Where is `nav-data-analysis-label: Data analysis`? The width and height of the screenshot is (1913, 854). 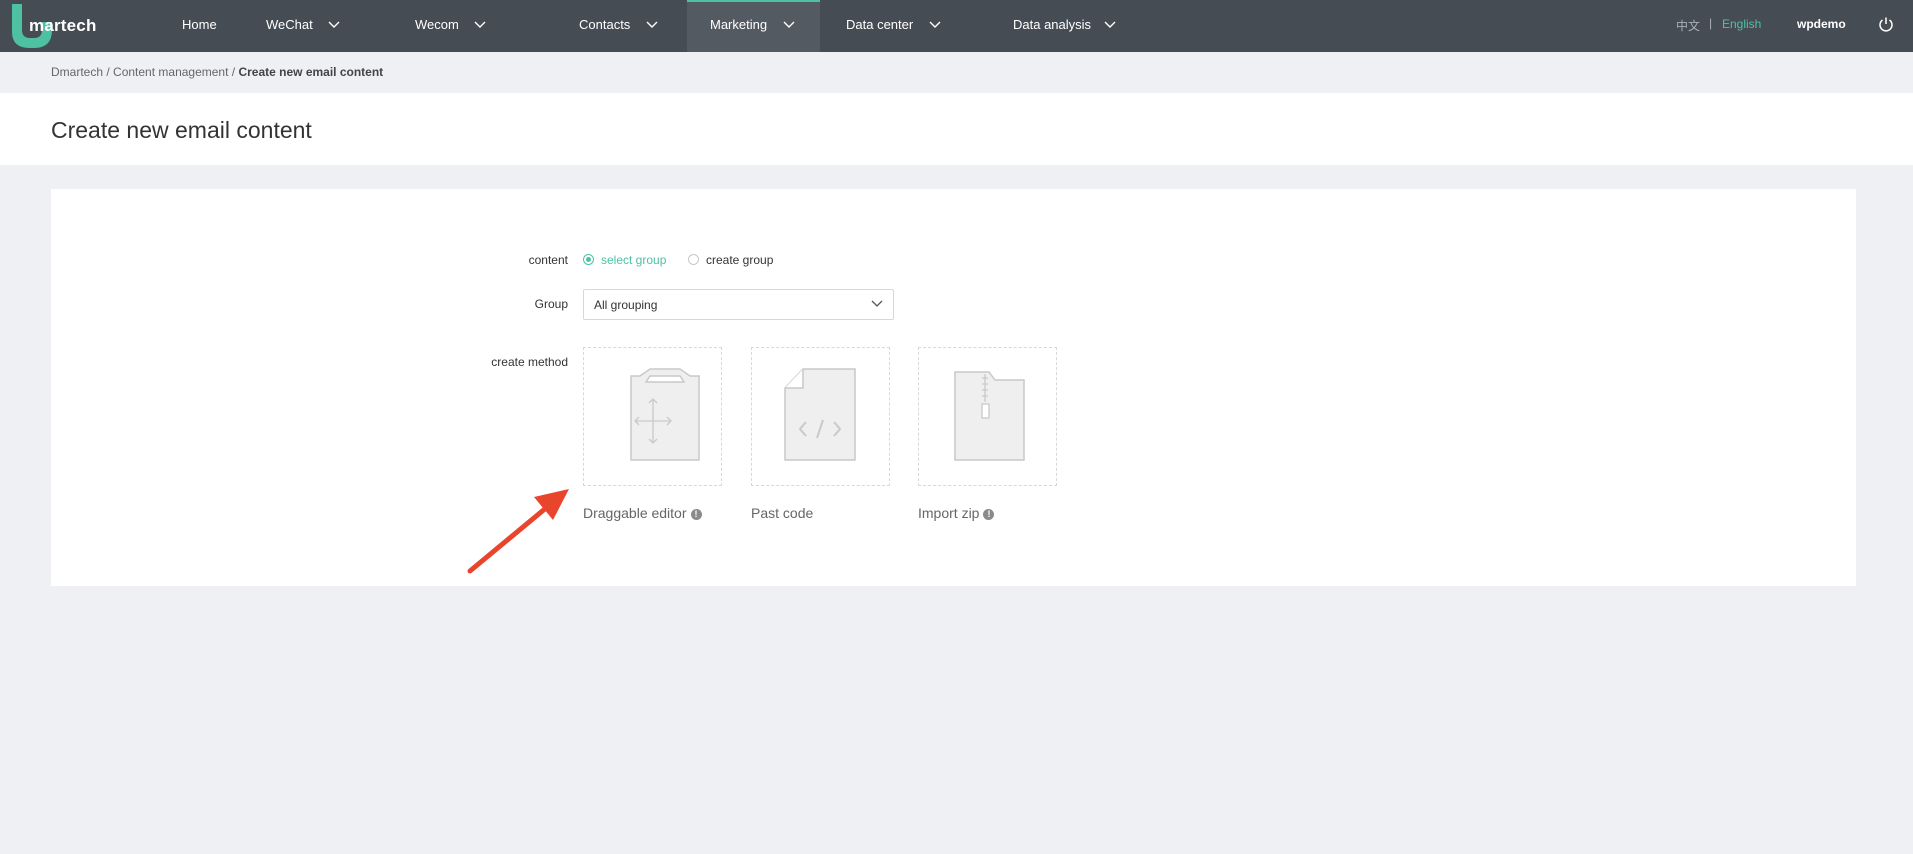
nav-data-analysis-label: Data analysis is located at coordinates (1052, 24).